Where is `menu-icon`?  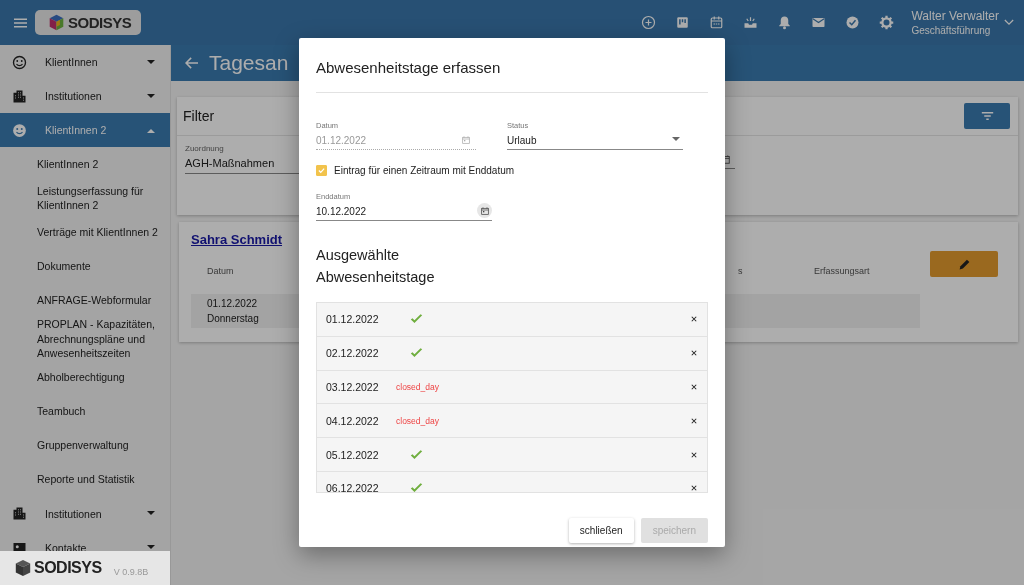 menu-icon is located at coordinates (20, 22).